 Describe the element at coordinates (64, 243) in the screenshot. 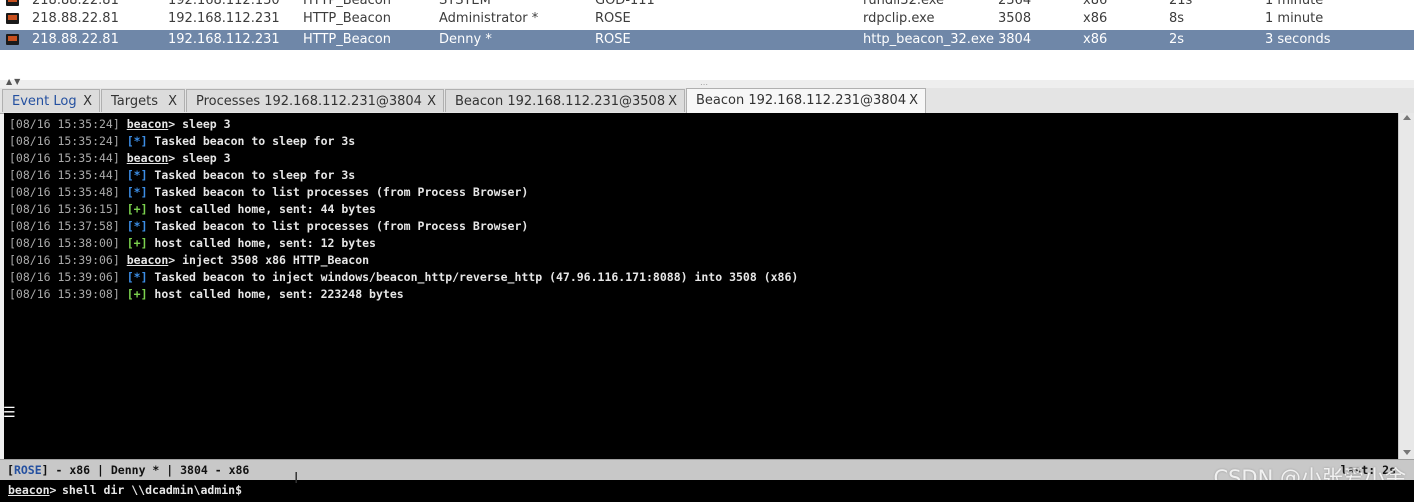

I see `console-timestamp: [08/16 15:38:00]` at that location.